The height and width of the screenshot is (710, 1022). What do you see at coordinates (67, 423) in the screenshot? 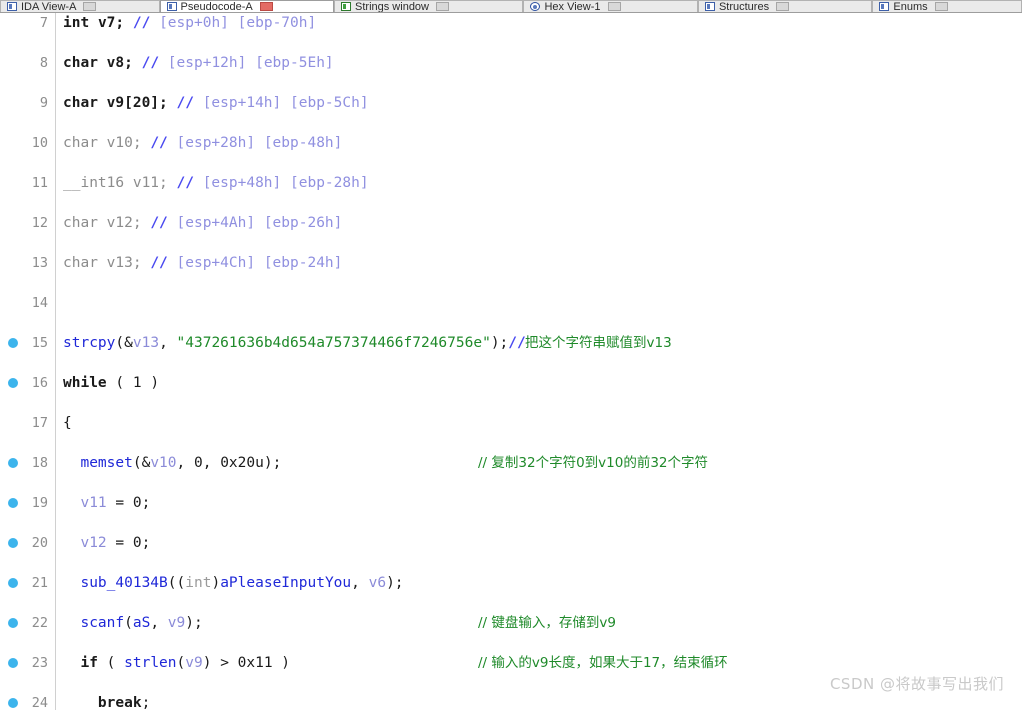
I see `line-code: {` at bounding box center [67, 423].